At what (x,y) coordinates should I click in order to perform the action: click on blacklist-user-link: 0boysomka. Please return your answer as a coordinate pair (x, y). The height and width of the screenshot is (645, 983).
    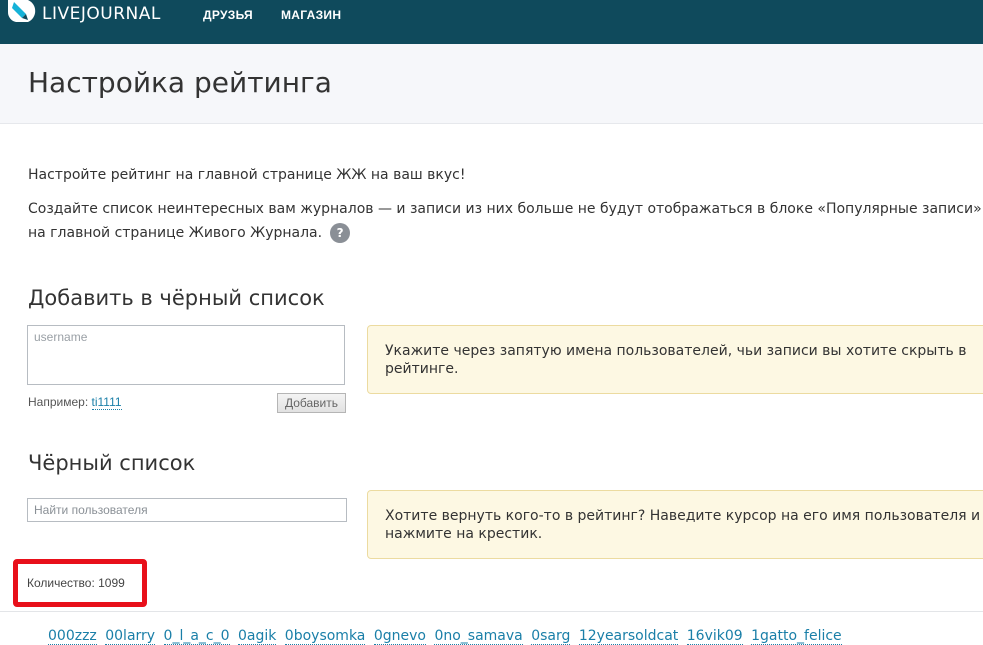
    Looking at the image, I should click on (325, 636).